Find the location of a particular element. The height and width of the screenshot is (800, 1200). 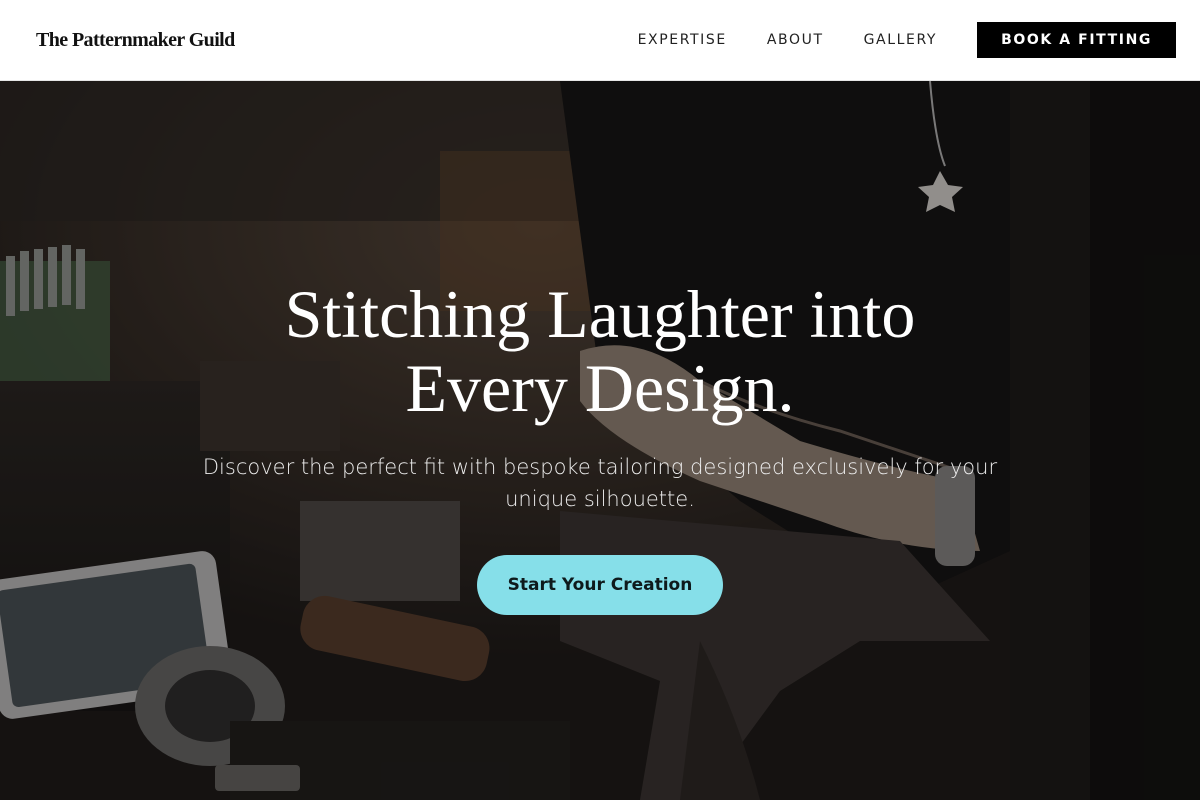

hero-title-line-1: Stitching Laughter into is located at coordinates (600, 314).